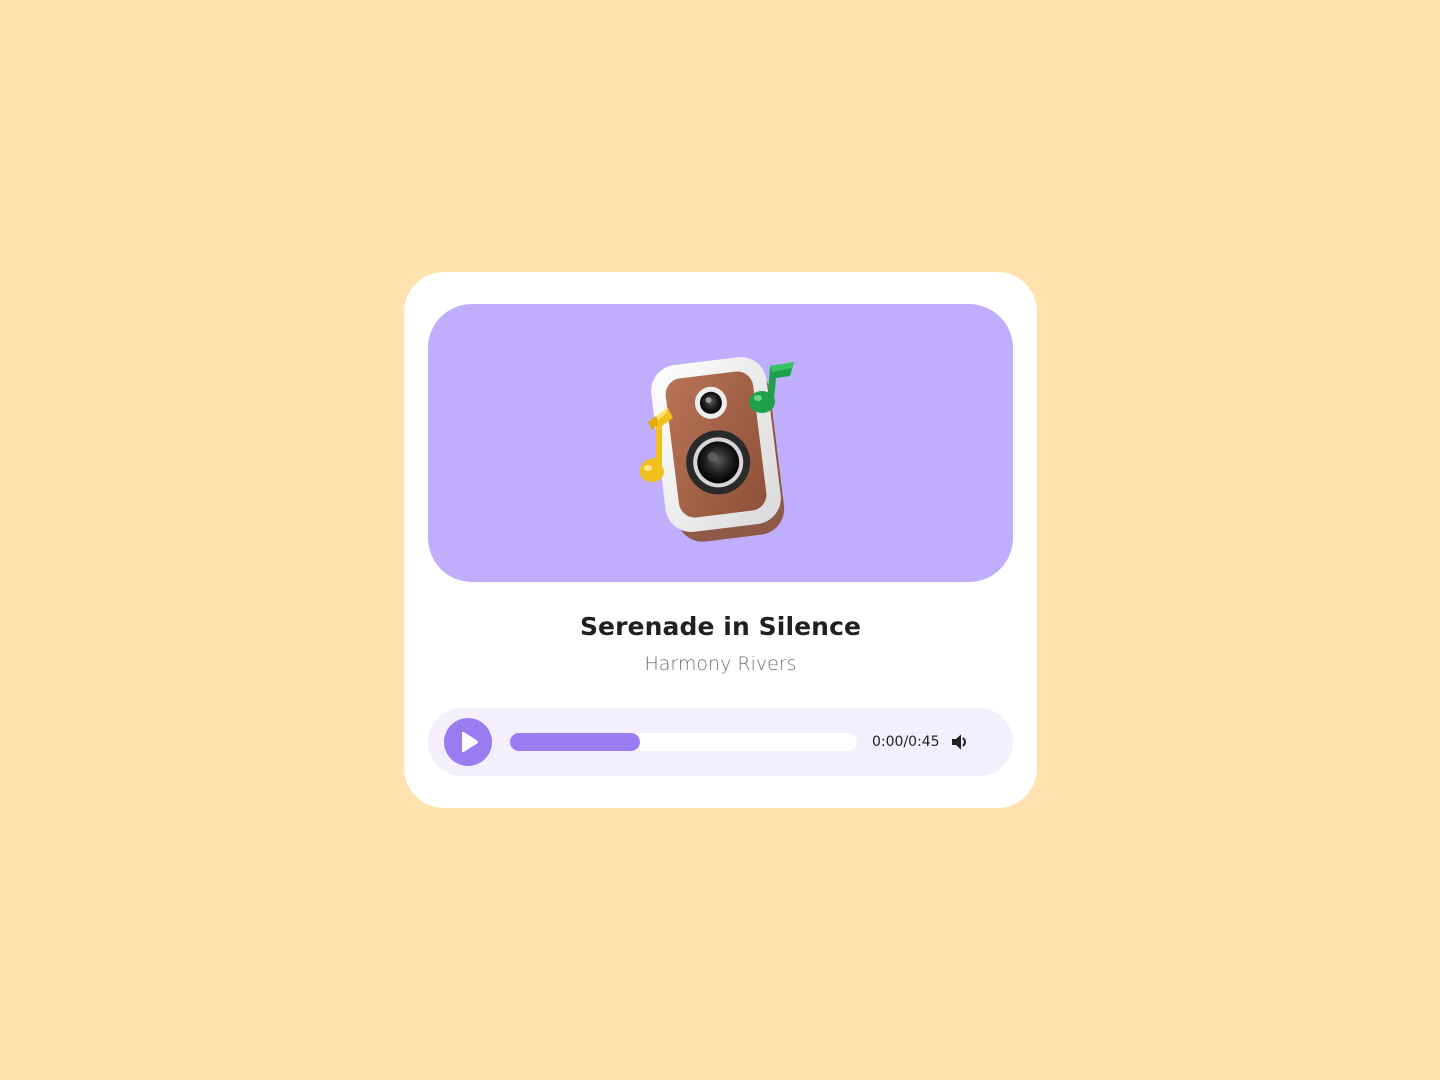 The image size is (1440, 1080). I want to click on song-title: Serenade in Silence, so click(720, 626).